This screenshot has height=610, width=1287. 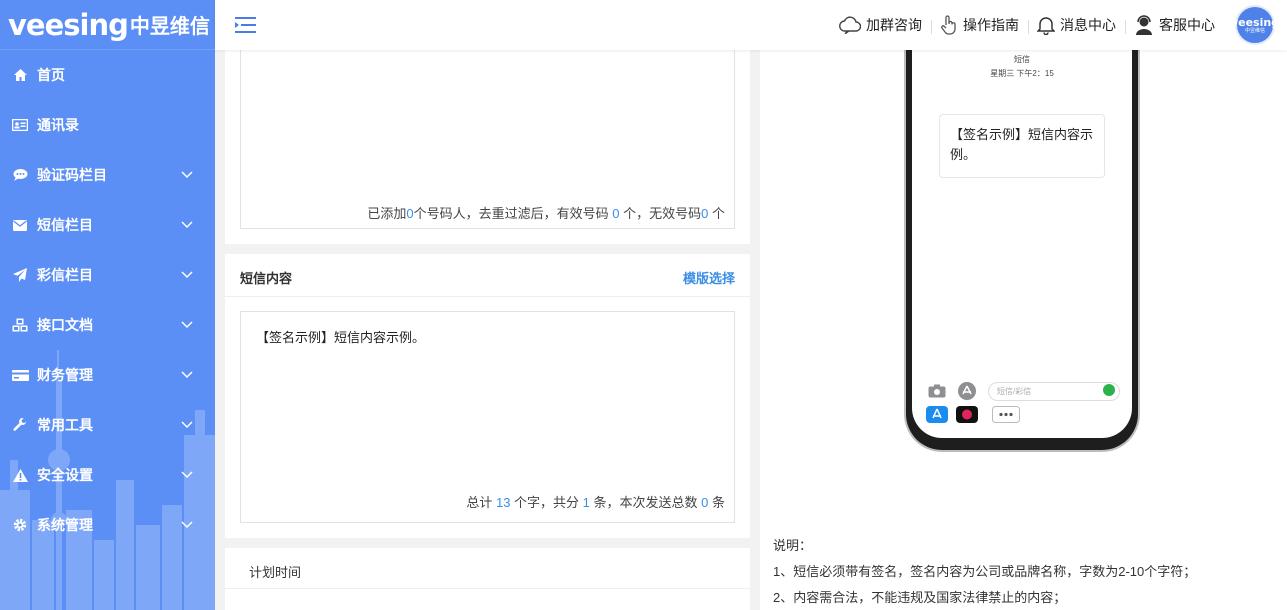 I want to click on notes-line: 1、短信必须带有签名，签名内容为公司或品牌名称，字数为2-10个字符；, so click(x=985, y=571).